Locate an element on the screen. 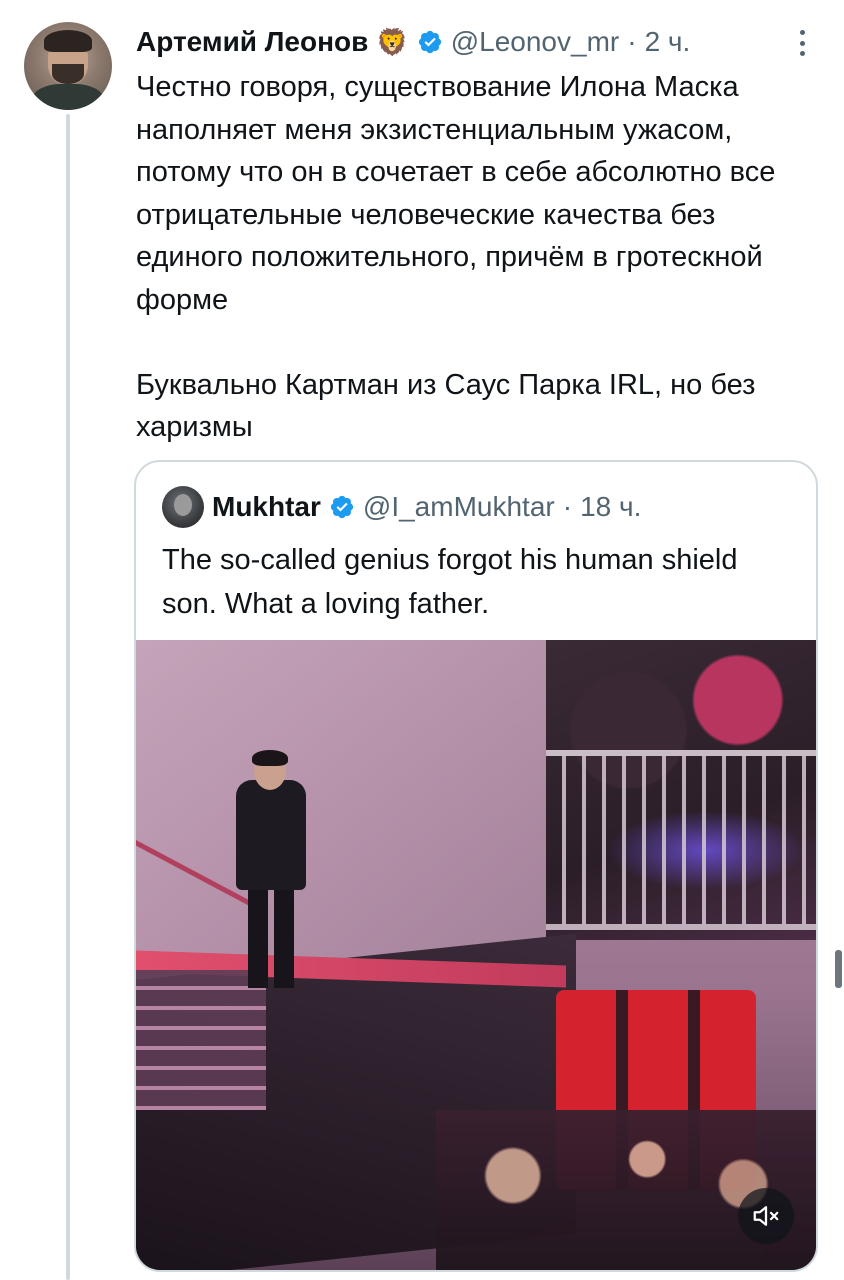  author-emoji: 🦁 is located at coordinates (392, 41).